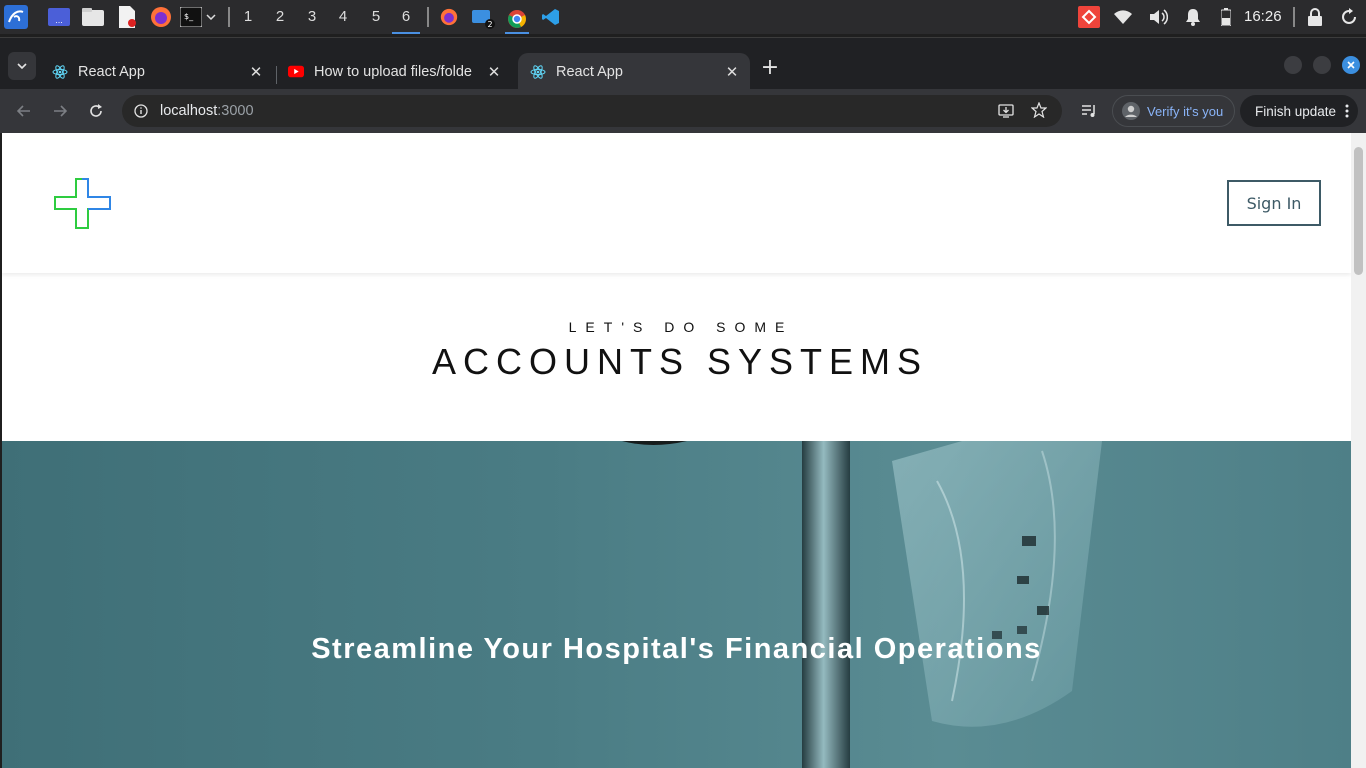  What do you see at coordinates (157, 71) in the screenshot?
I see `tab-react-app-1: React App ✕` at bounding box center [157, 71].